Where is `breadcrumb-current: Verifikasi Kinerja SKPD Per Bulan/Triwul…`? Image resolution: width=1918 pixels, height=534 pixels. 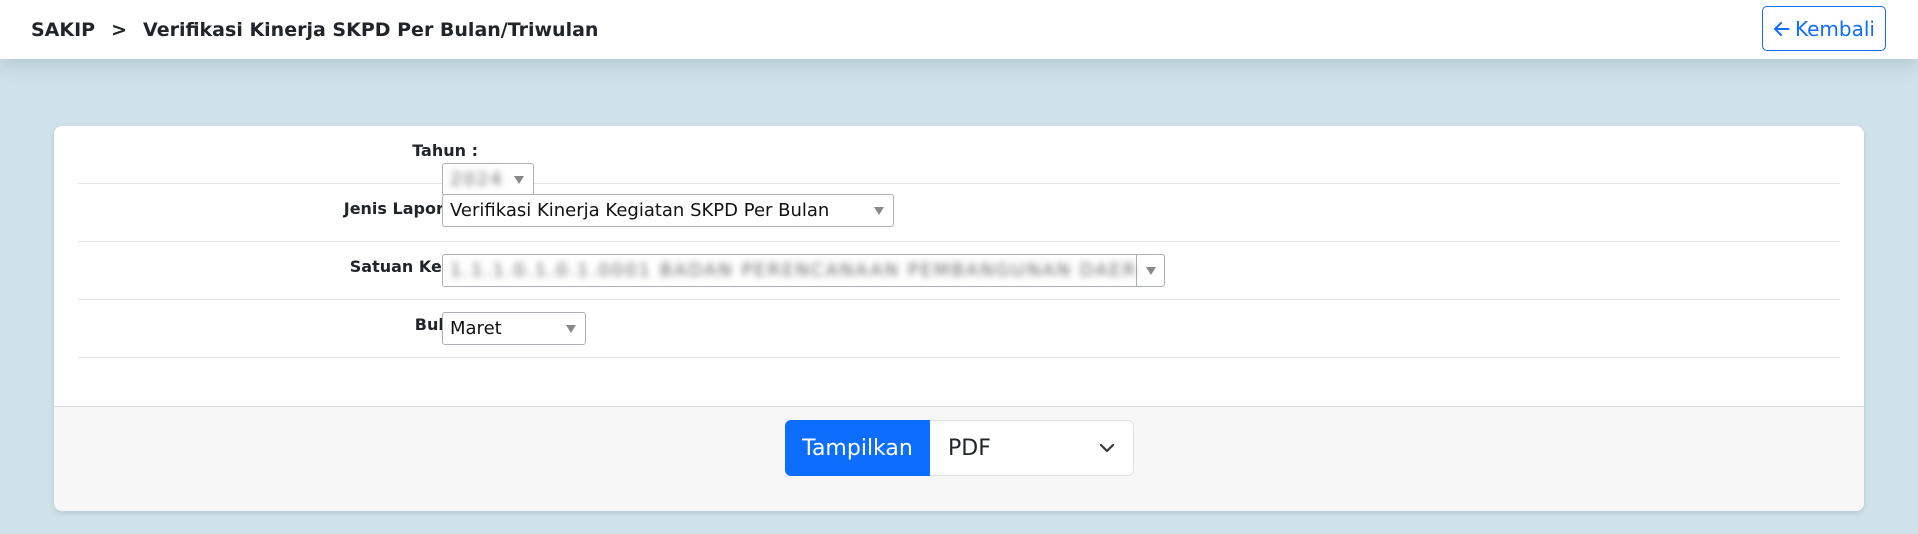
breadcrumb-current: Verifikasi Kinerja SKPD Per Bulan/Triwul… is located at coordinates (371, 30).